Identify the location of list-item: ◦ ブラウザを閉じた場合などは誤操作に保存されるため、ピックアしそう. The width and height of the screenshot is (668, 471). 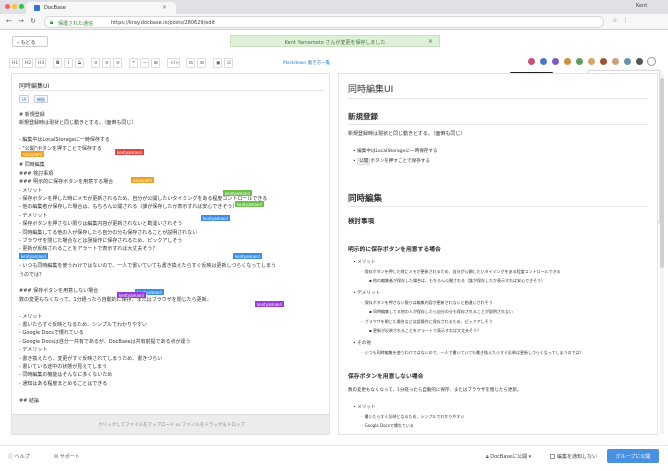
(427, 321).